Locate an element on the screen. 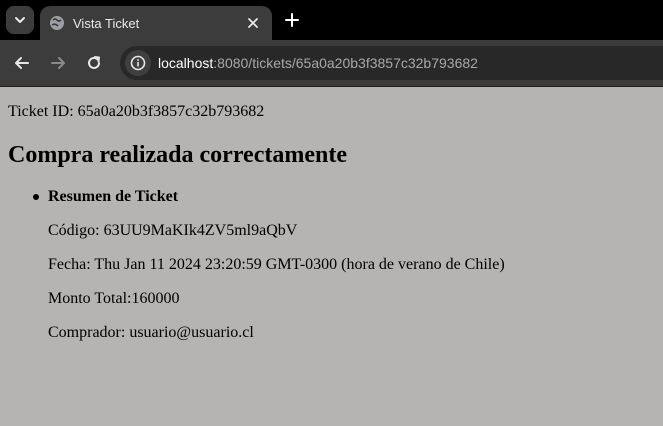 The height and width of the screenshot is (426, 663). reload-button is located at coordinates (94, 63).